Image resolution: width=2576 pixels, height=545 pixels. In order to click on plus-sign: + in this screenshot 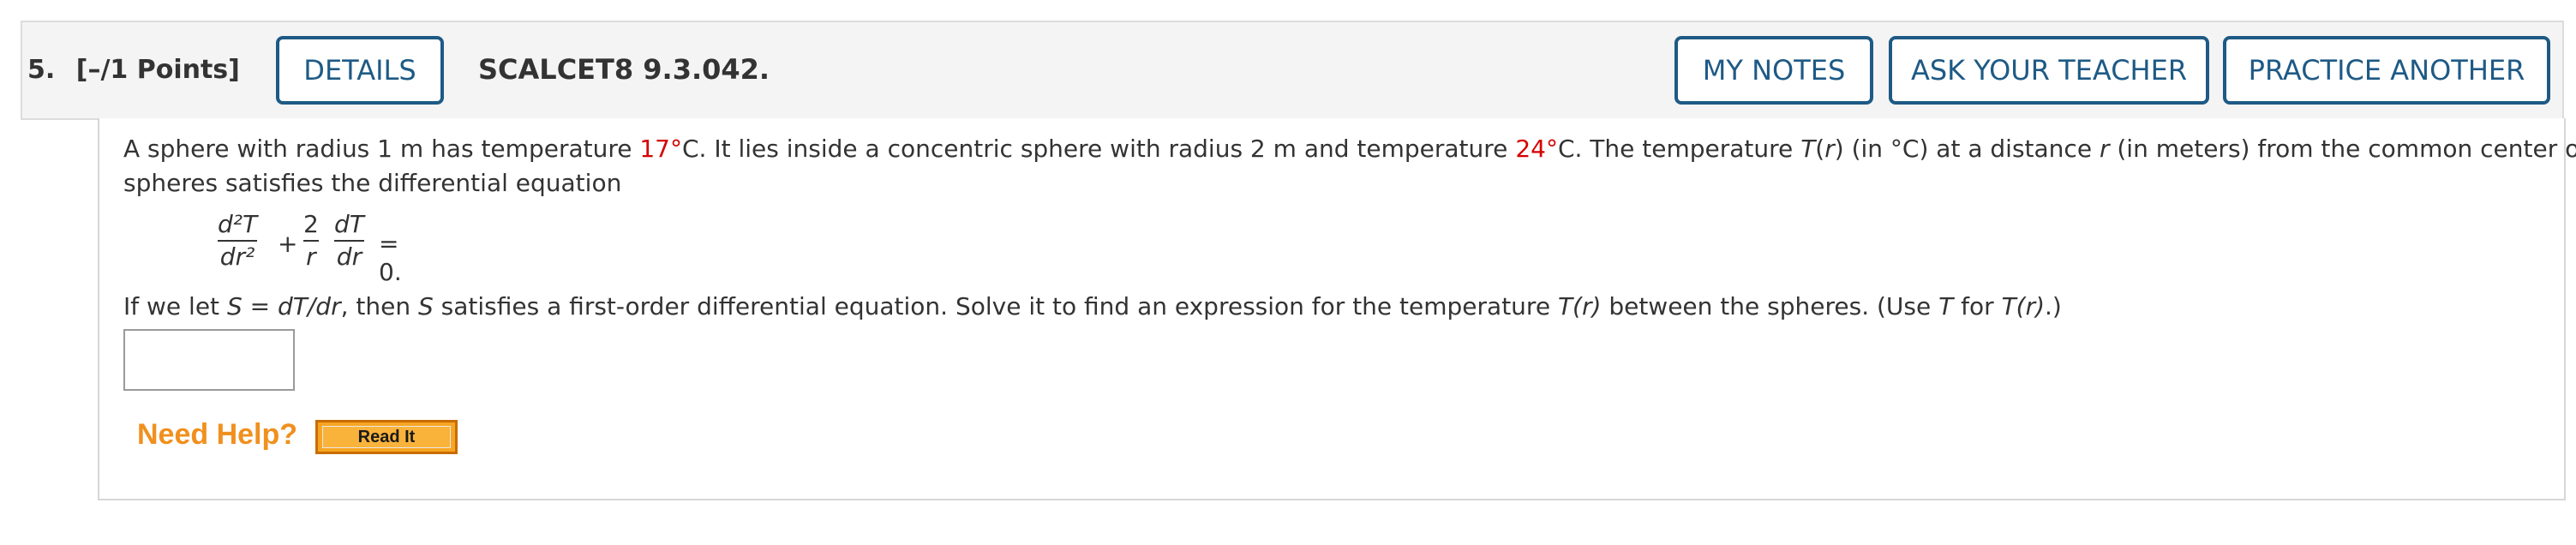, I will do `click(288, 244)`.